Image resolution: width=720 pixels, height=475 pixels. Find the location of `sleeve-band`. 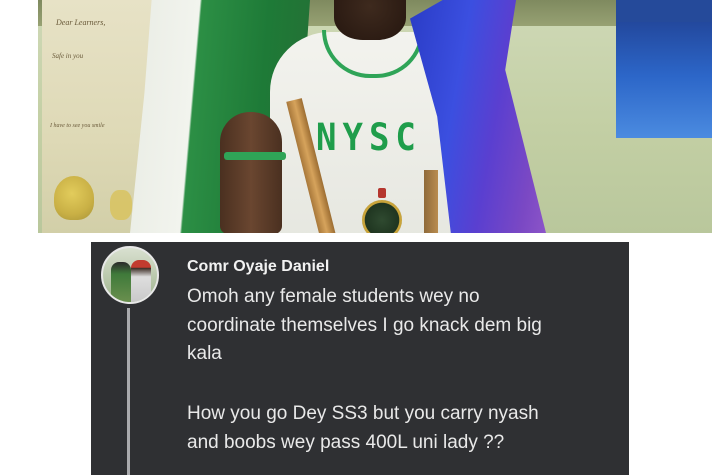

sleeve-band is located at coordinates (255, 156).